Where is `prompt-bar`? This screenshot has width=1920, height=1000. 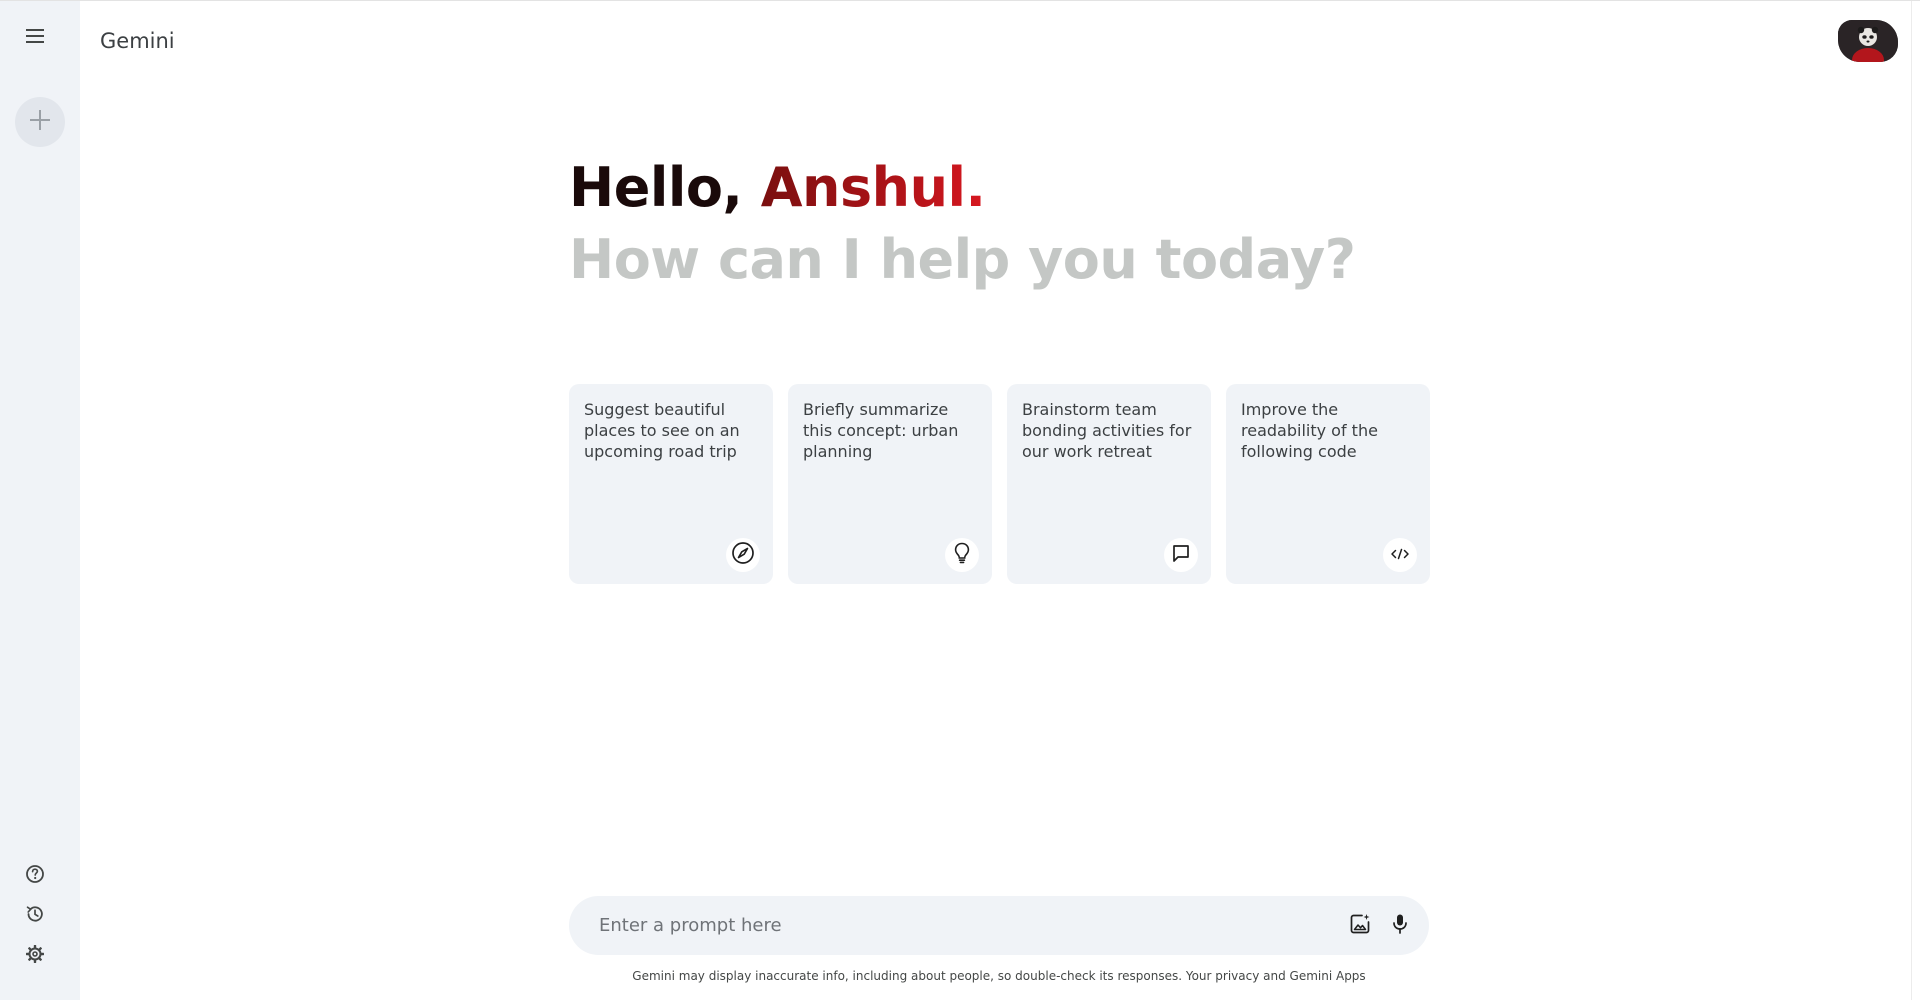
prompt-bar is located at coordinates (999, 925).